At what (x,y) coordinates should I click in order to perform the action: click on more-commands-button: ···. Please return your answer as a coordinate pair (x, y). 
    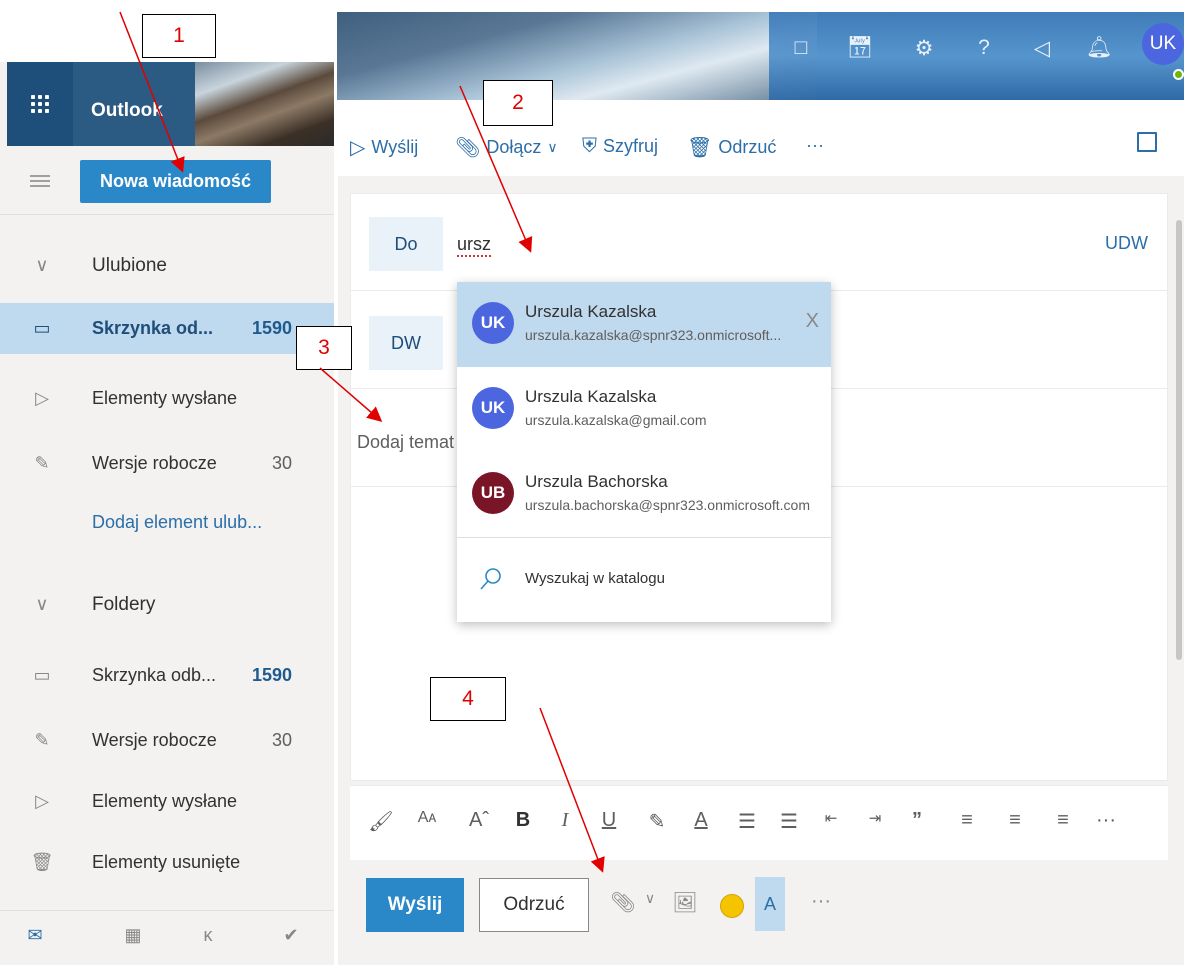
    Looking at the image, I should click on (815, 145).